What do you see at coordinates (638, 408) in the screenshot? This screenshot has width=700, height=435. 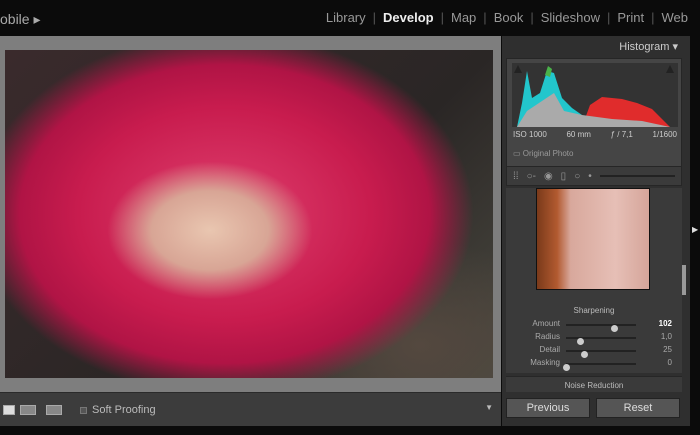 I see `reset-button: Reset` at bounding box center [638, 408].